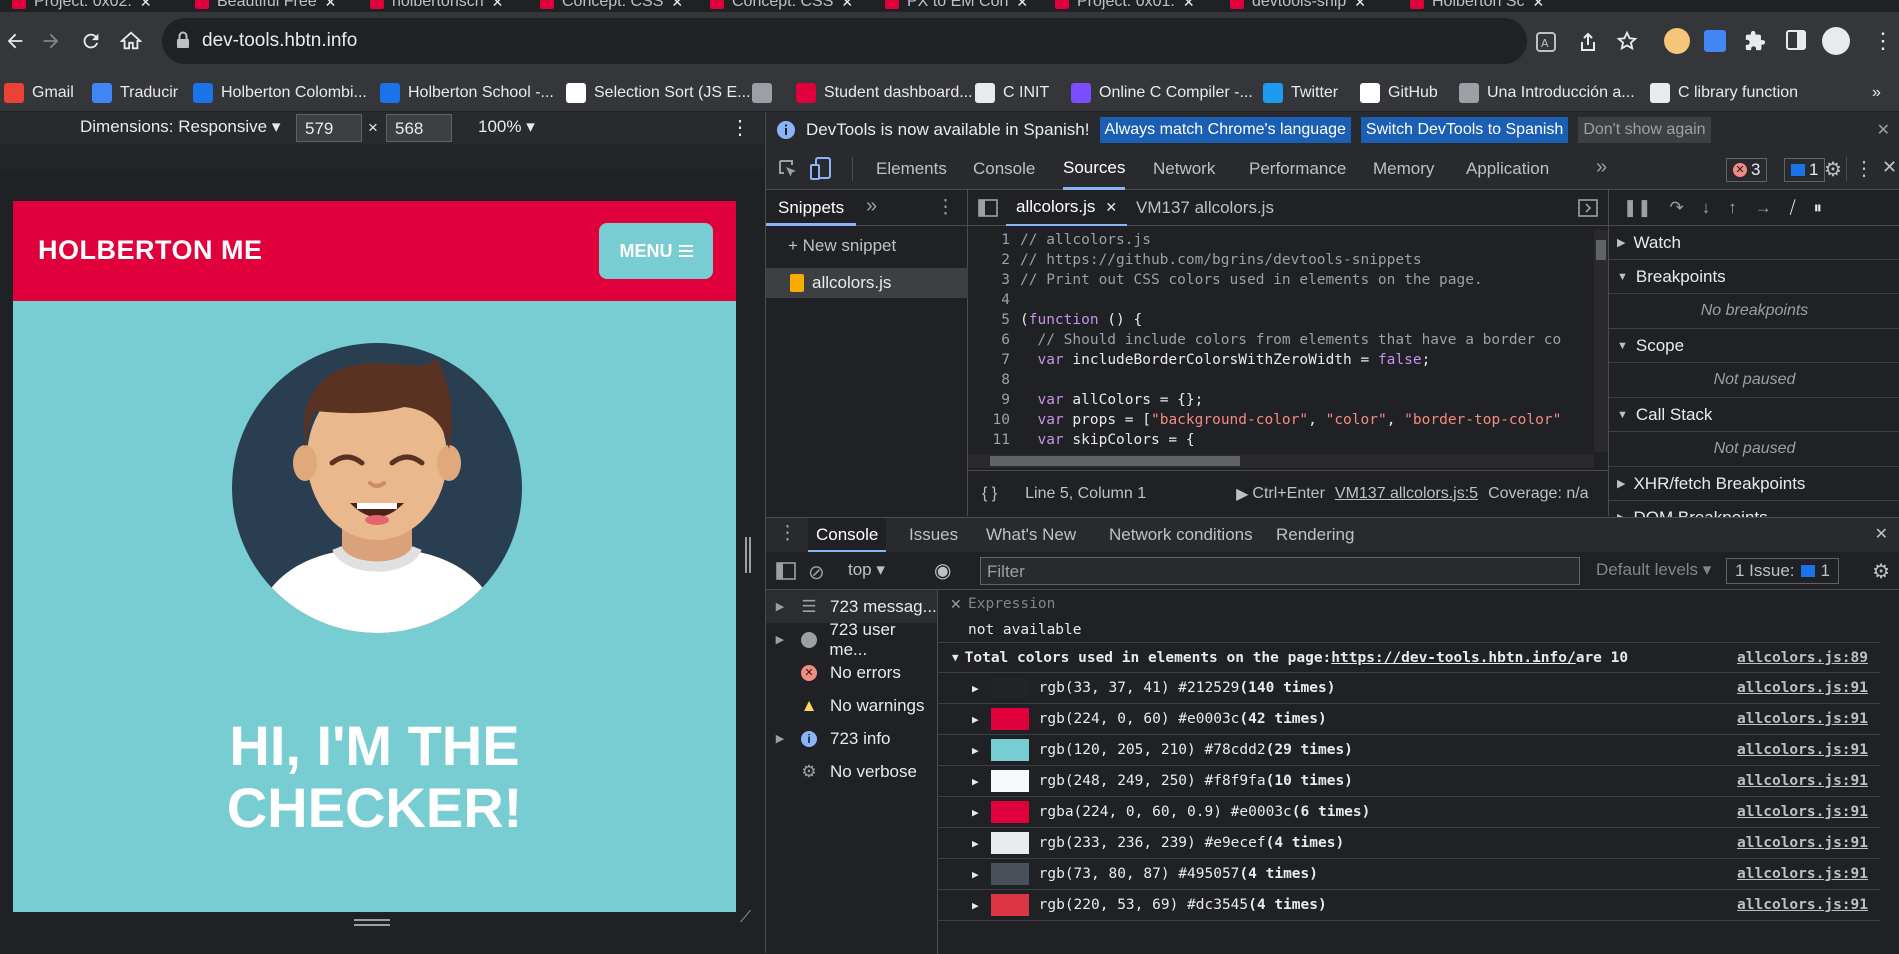 The image size is (1899, 954). Describe the element at coordinates (1137, 6) in the screenshot. I see `browser-tab: Project: 0x01. ✕` at that location.